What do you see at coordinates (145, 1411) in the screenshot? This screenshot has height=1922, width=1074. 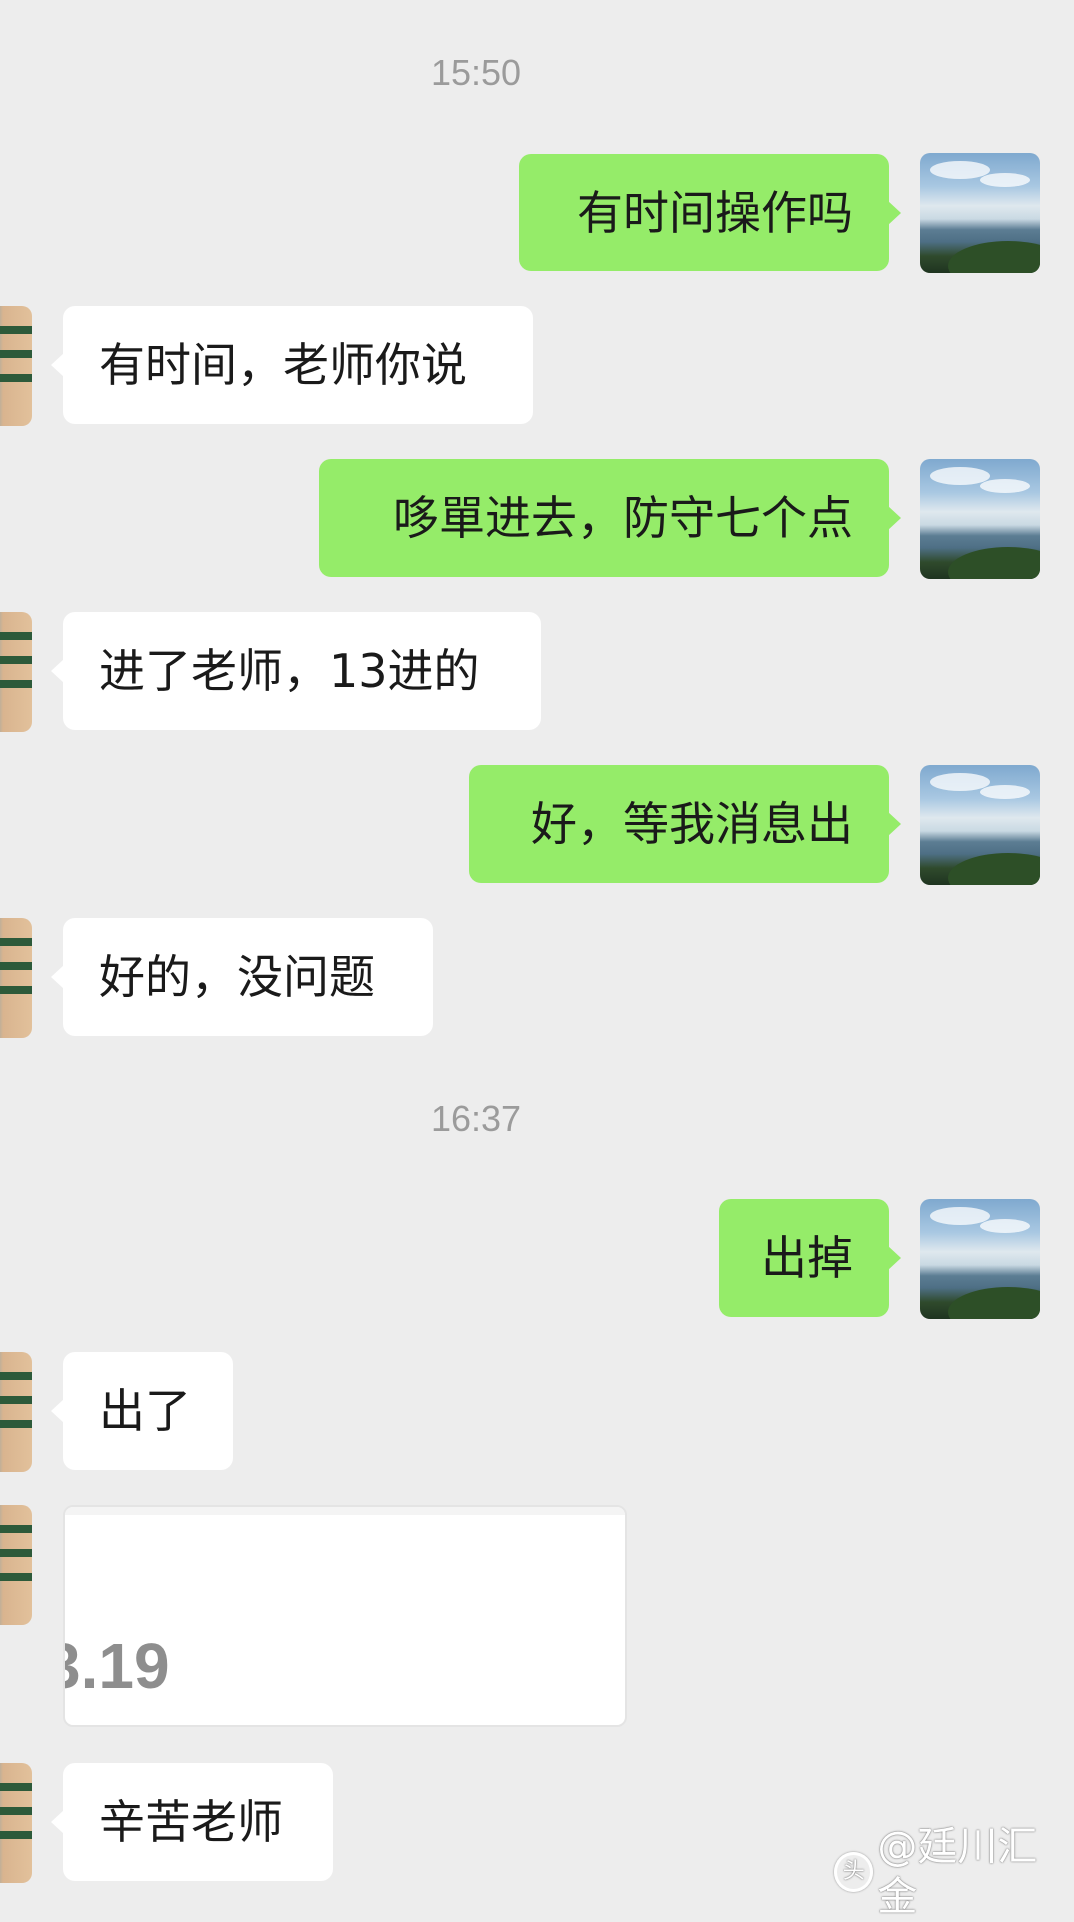 I see `message-text: 出了` at bounding box center [145, 1411].